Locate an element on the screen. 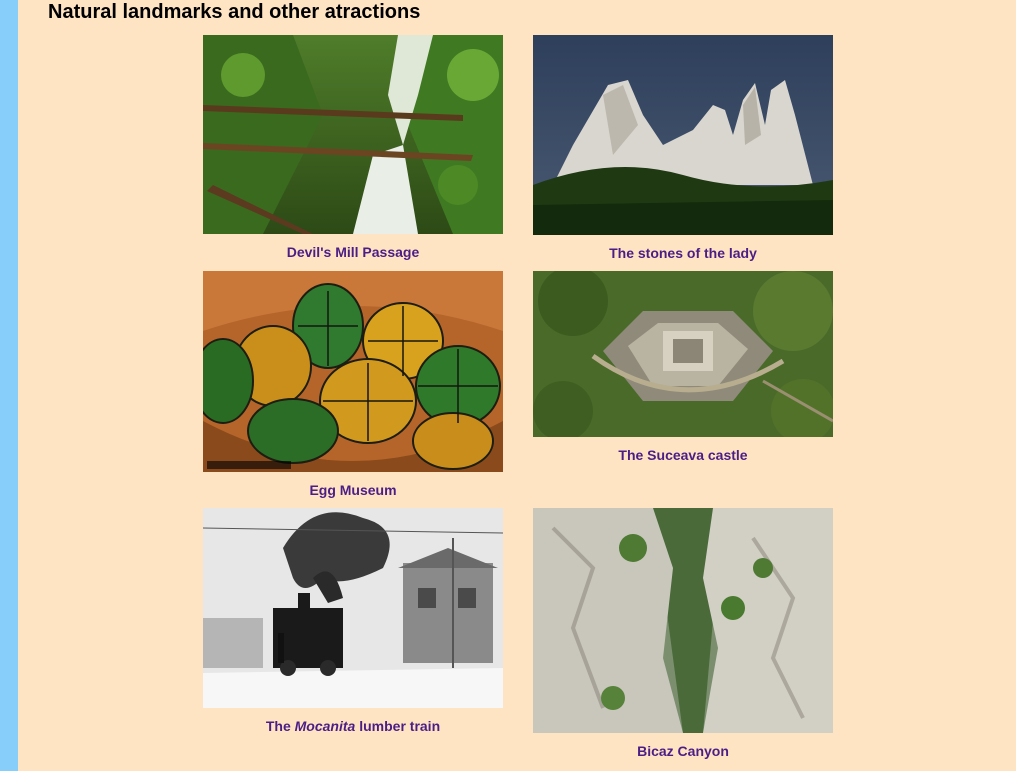  caption-devils-mill: Devil's Mill Passage is located at coordinates (353, 252).